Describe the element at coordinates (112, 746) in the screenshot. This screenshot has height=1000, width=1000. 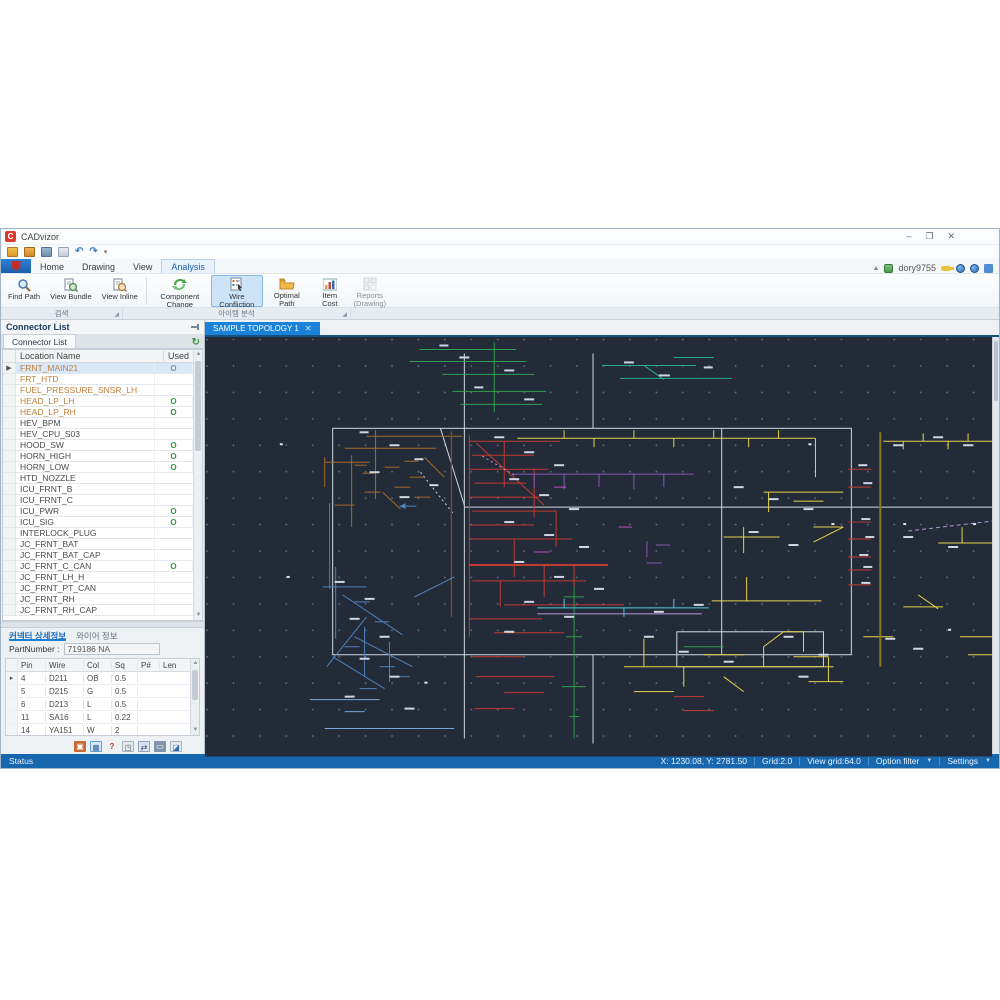
I see `help-red-icon: ?` at that location.